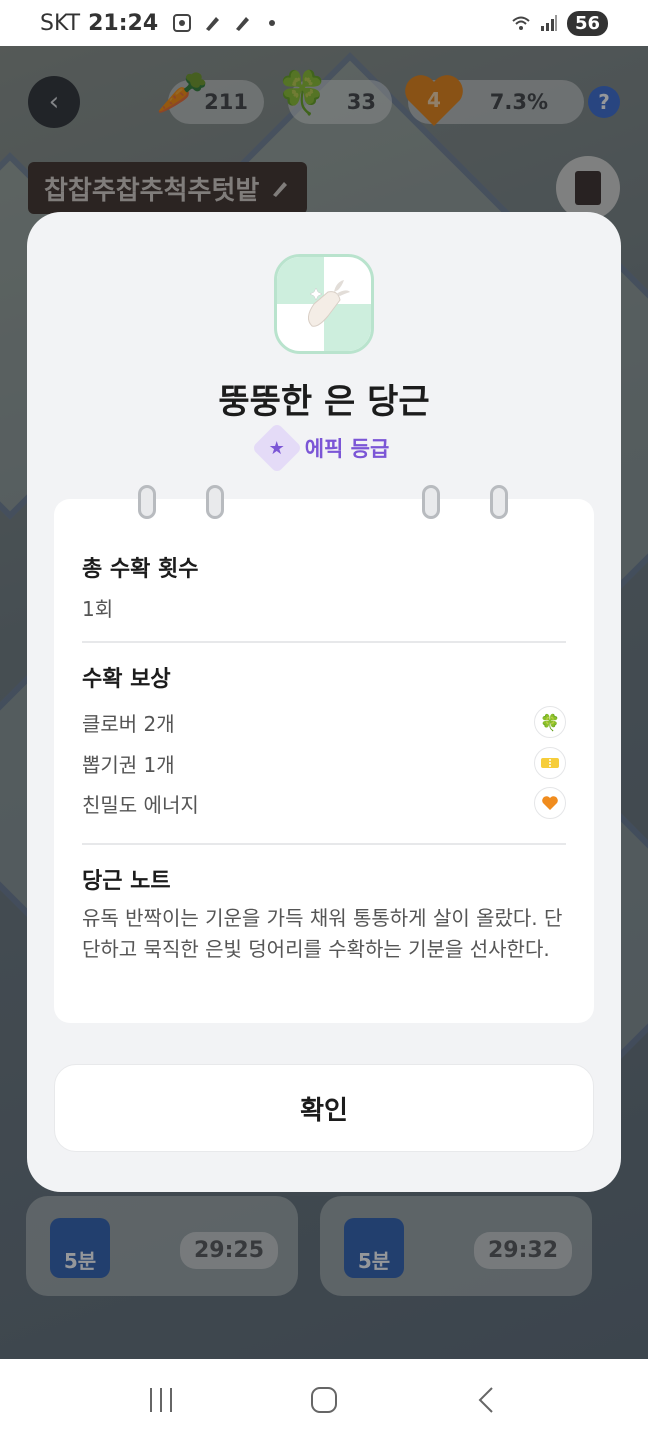 Image resolution: width=648 pixels, height=1440 pixels. What do you see at coordinates (140, 569) in the screenshot?
I see `total-harvest-title: 총 수확 횟수` at bounding box center [140, 569].